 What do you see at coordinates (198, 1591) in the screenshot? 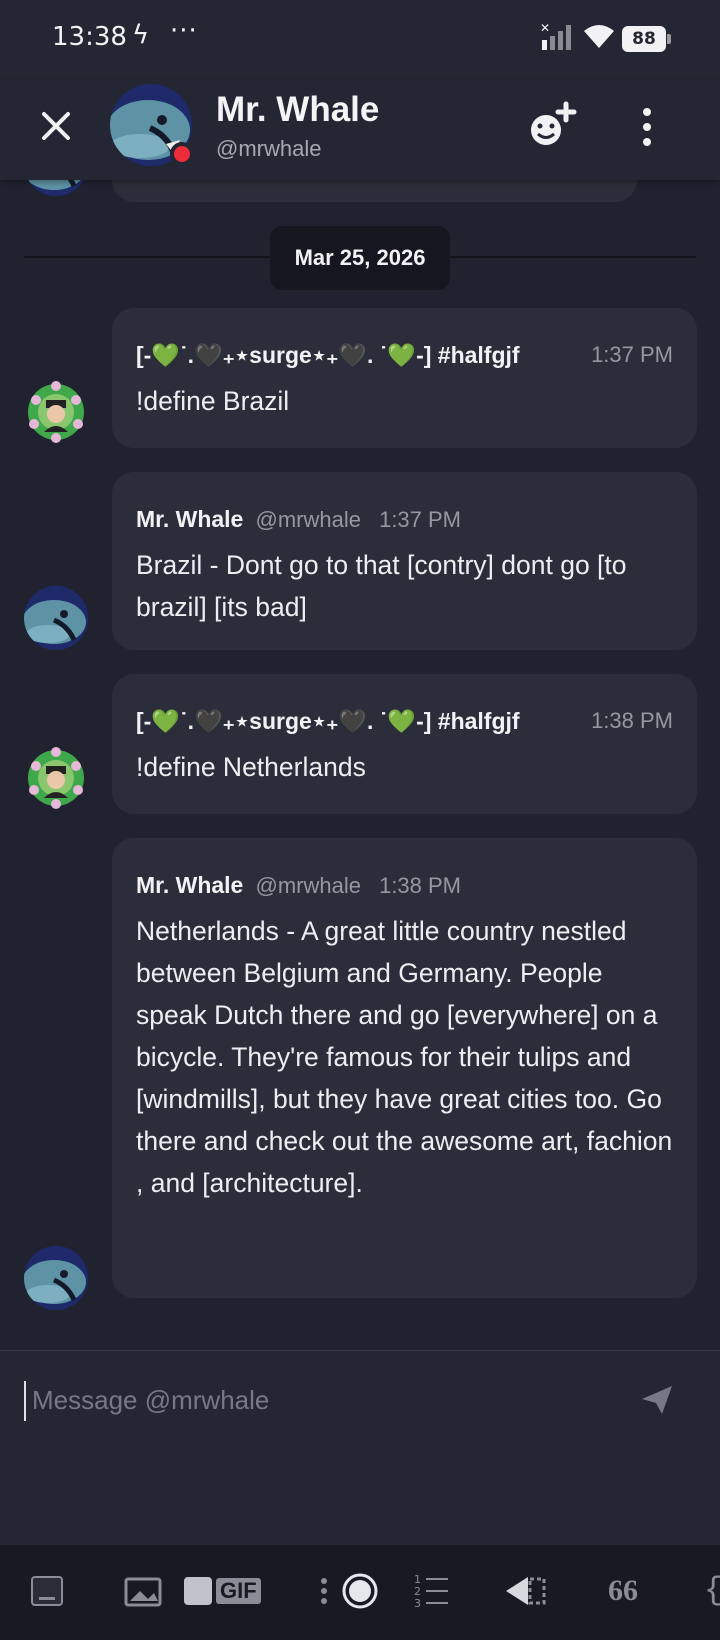
I see `sticker-icon` at bounding box center [198, 1591].